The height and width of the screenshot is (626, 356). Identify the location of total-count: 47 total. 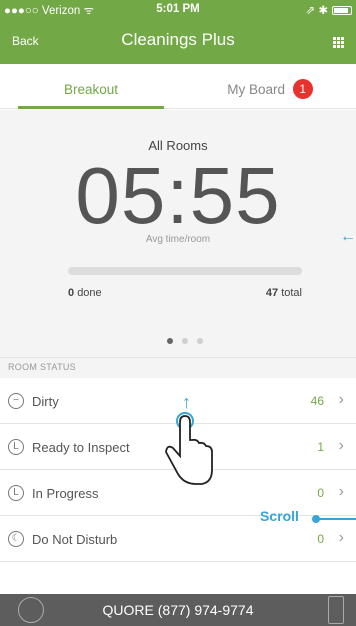
(283, 293).